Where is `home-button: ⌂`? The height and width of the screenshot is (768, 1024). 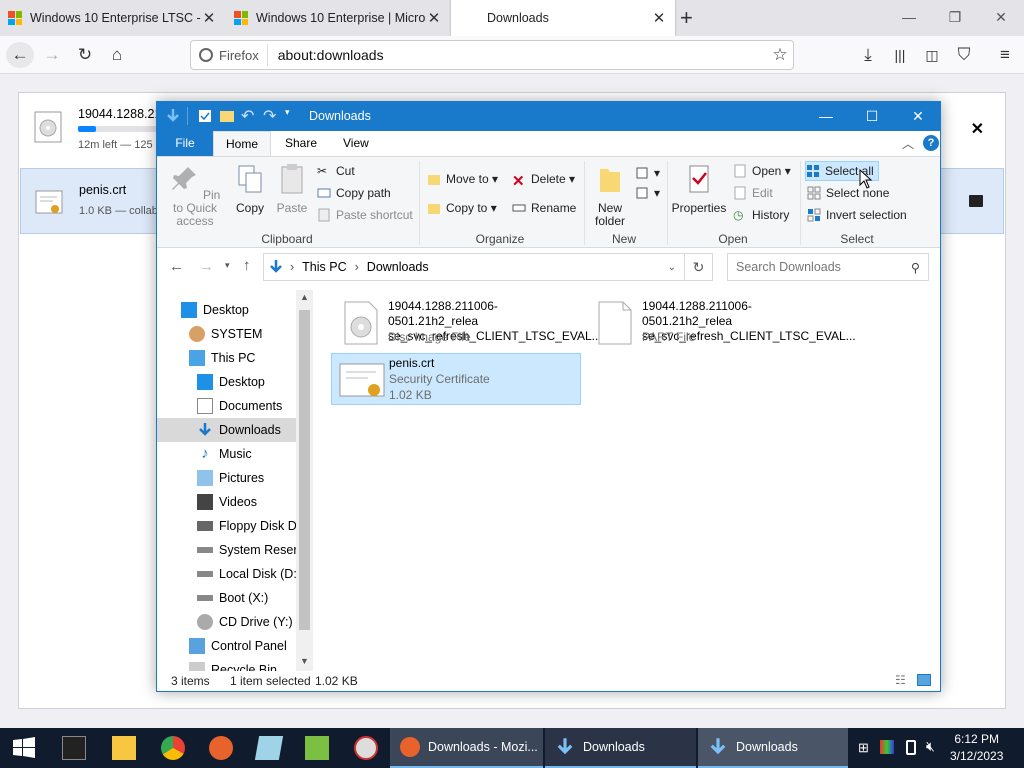
home-button: ⌂ is located at coordinates (117, 55).